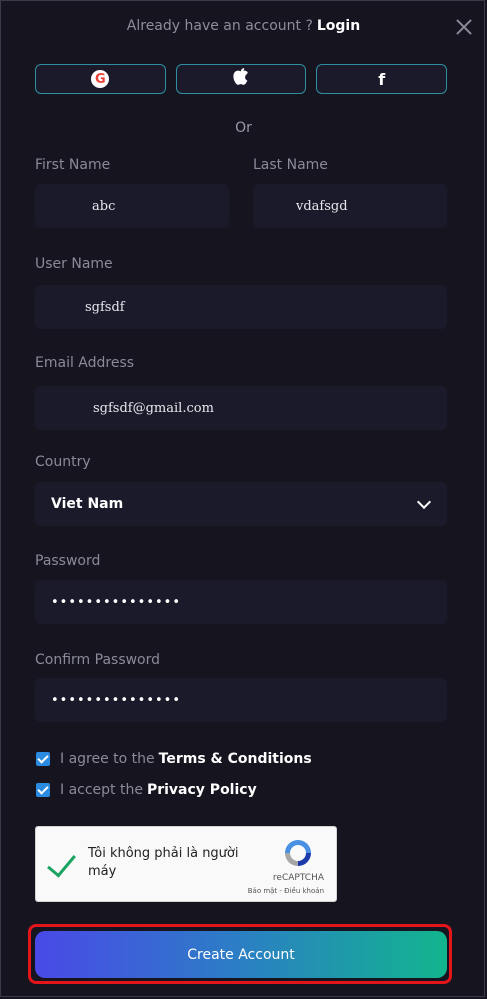 This screenshot has width=487, height=999. I want to click on confirm-password-value: •••••••••••••••, so click(116, 700).